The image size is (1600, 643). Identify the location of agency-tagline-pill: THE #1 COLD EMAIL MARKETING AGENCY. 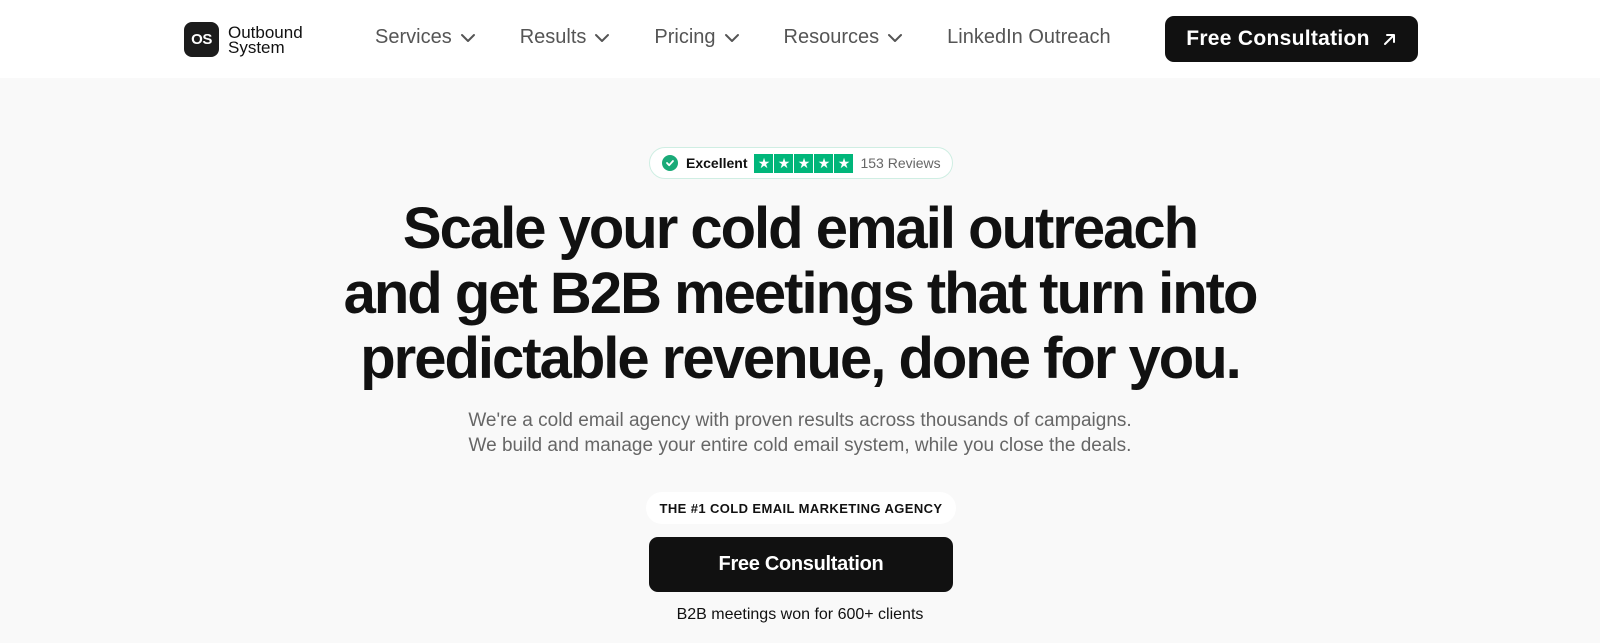
(801, 508).